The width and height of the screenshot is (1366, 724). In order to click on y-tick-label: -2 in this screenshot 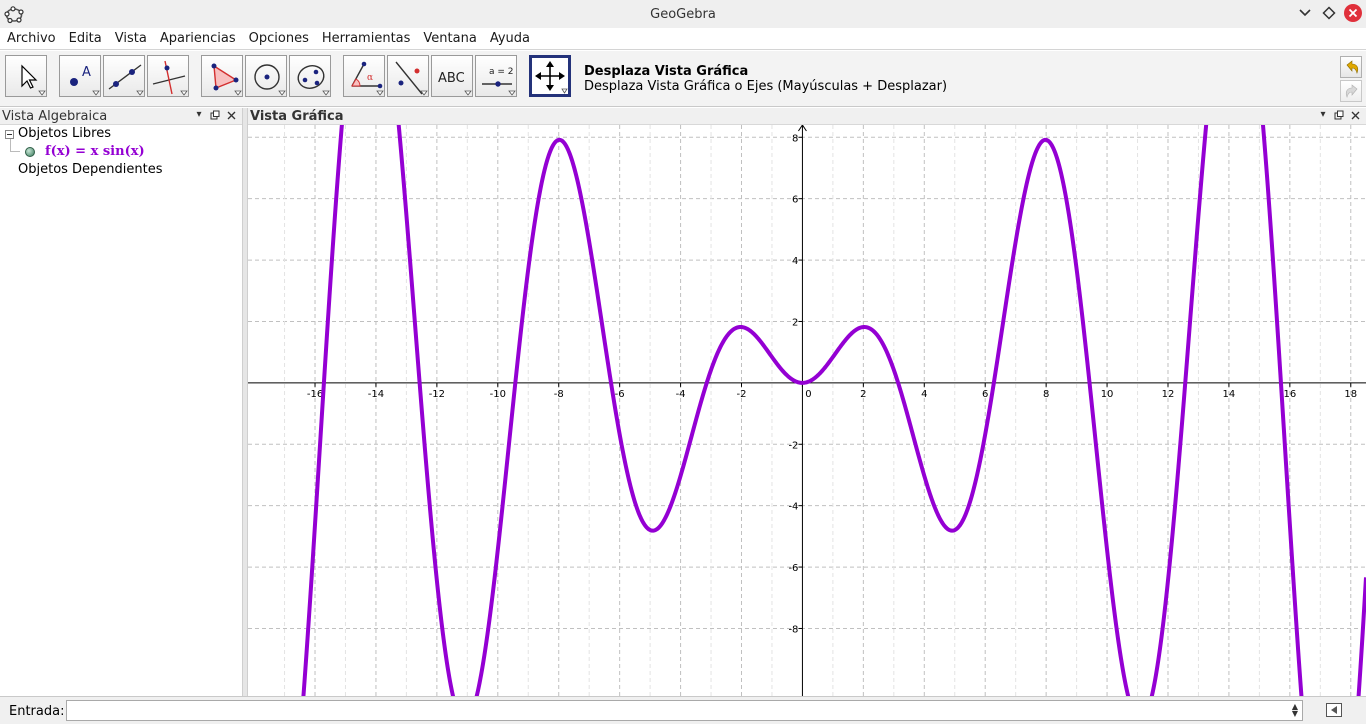, I will do `click(793, 445)`.